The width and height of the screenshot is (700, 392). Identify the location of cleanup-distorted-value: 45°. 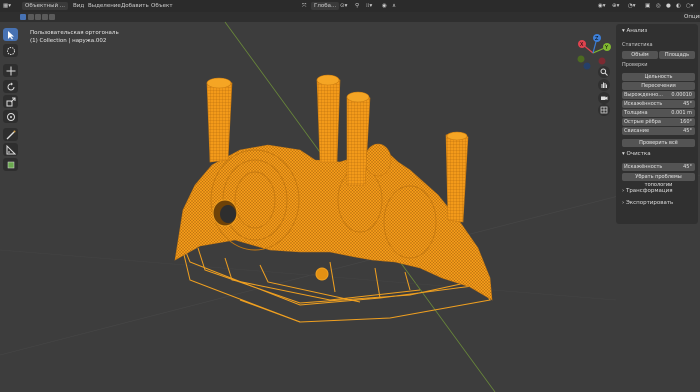
(687, 167).